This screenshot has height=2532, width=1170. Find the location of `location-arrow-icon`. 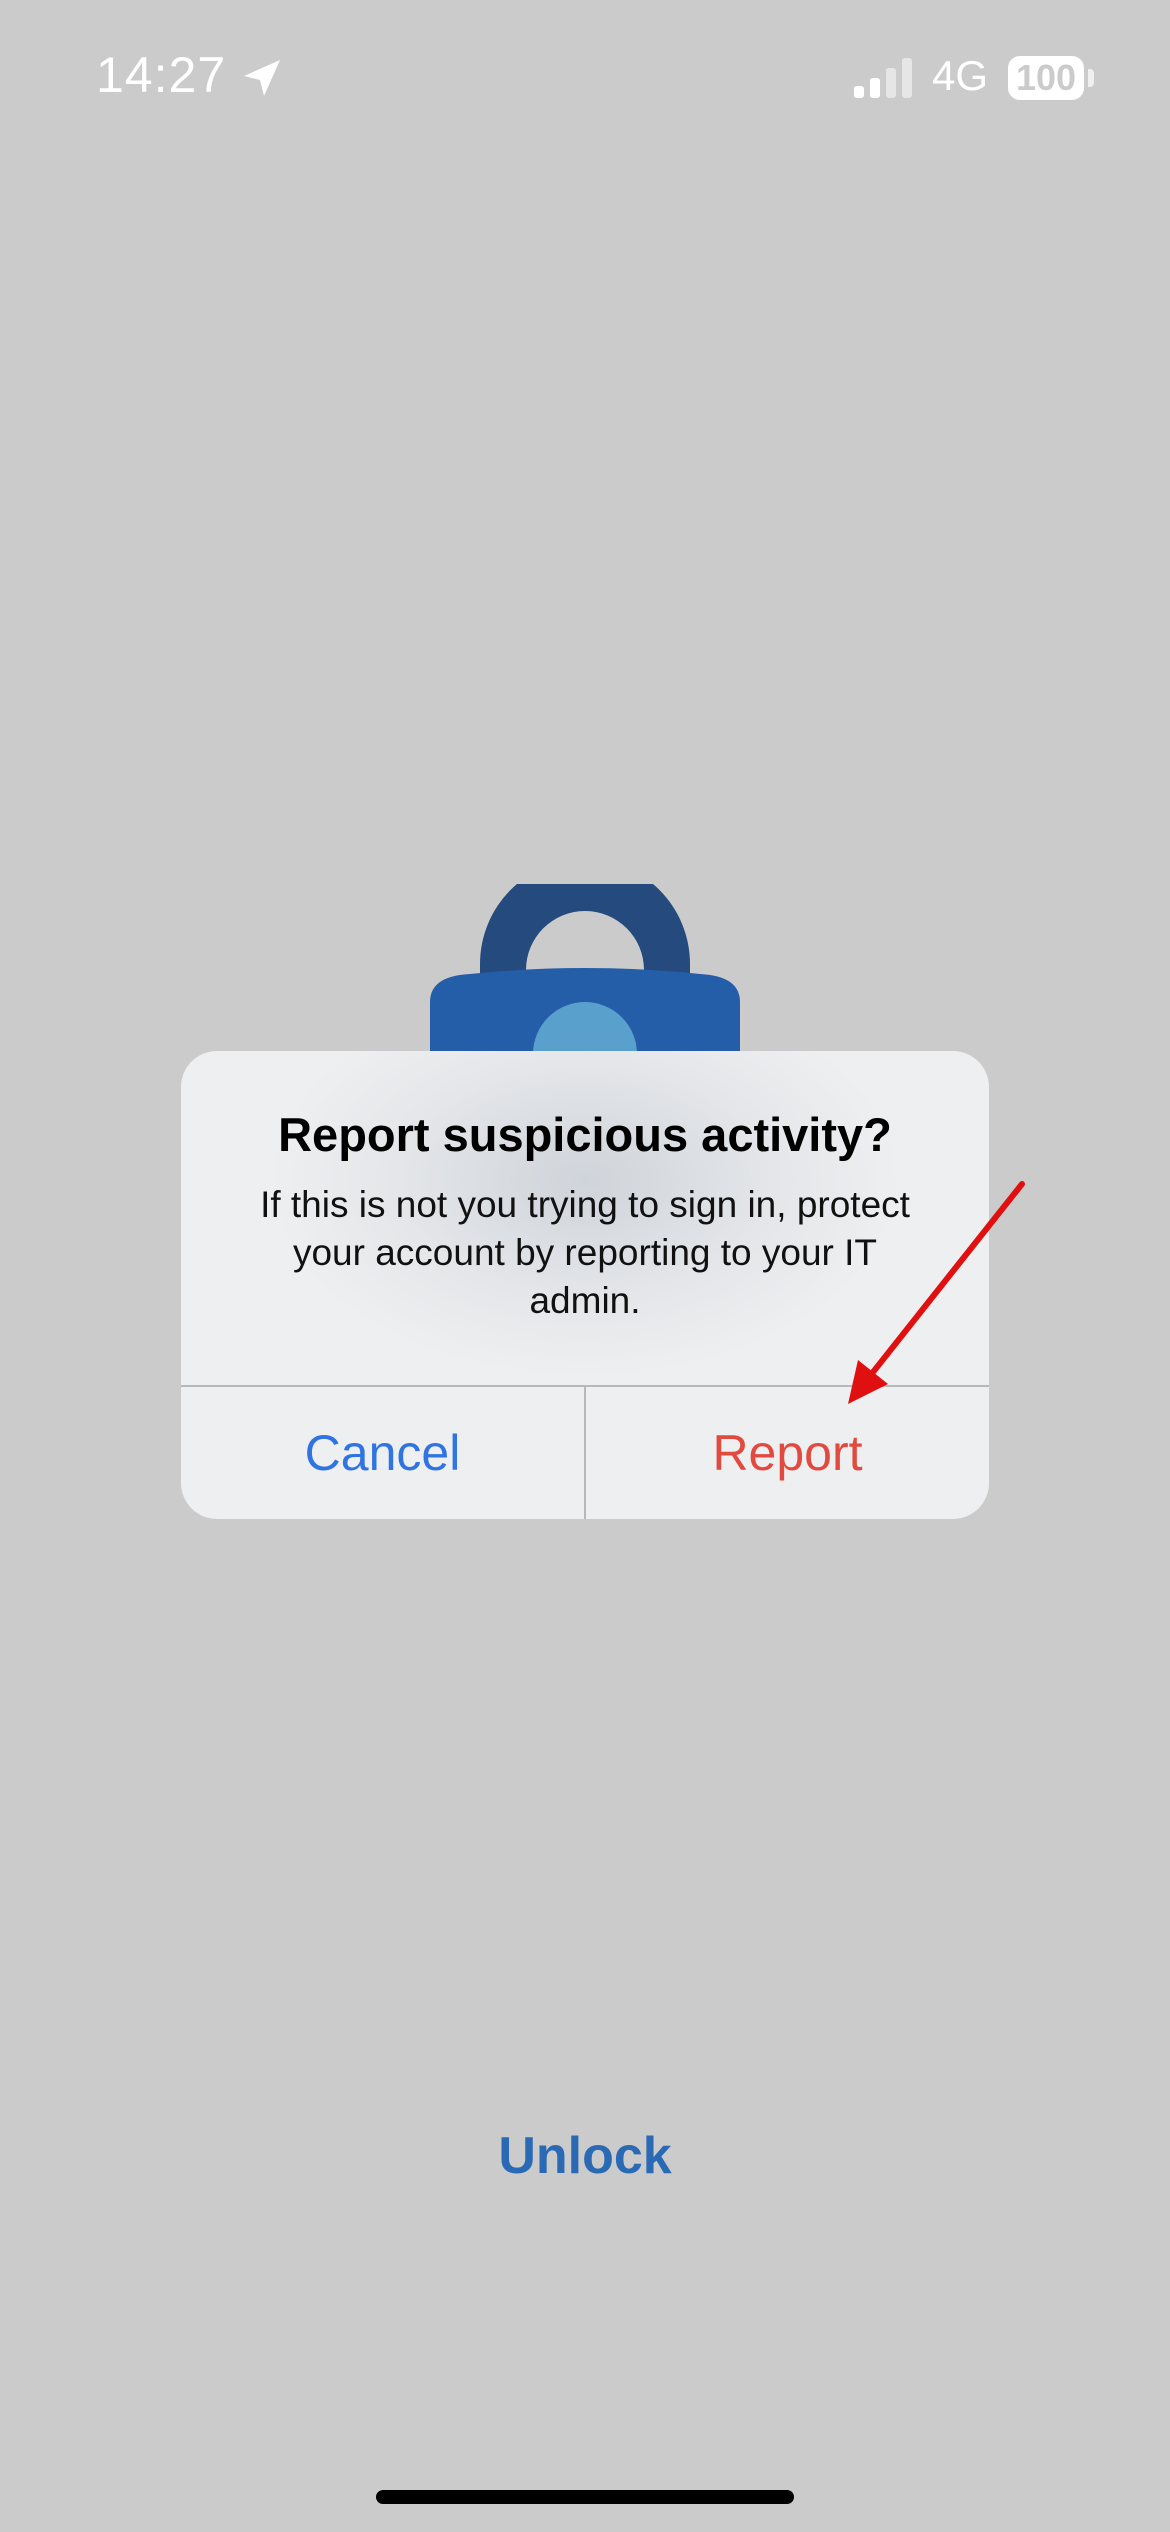

location-arrow-icon is located at coordinates (262, 78).